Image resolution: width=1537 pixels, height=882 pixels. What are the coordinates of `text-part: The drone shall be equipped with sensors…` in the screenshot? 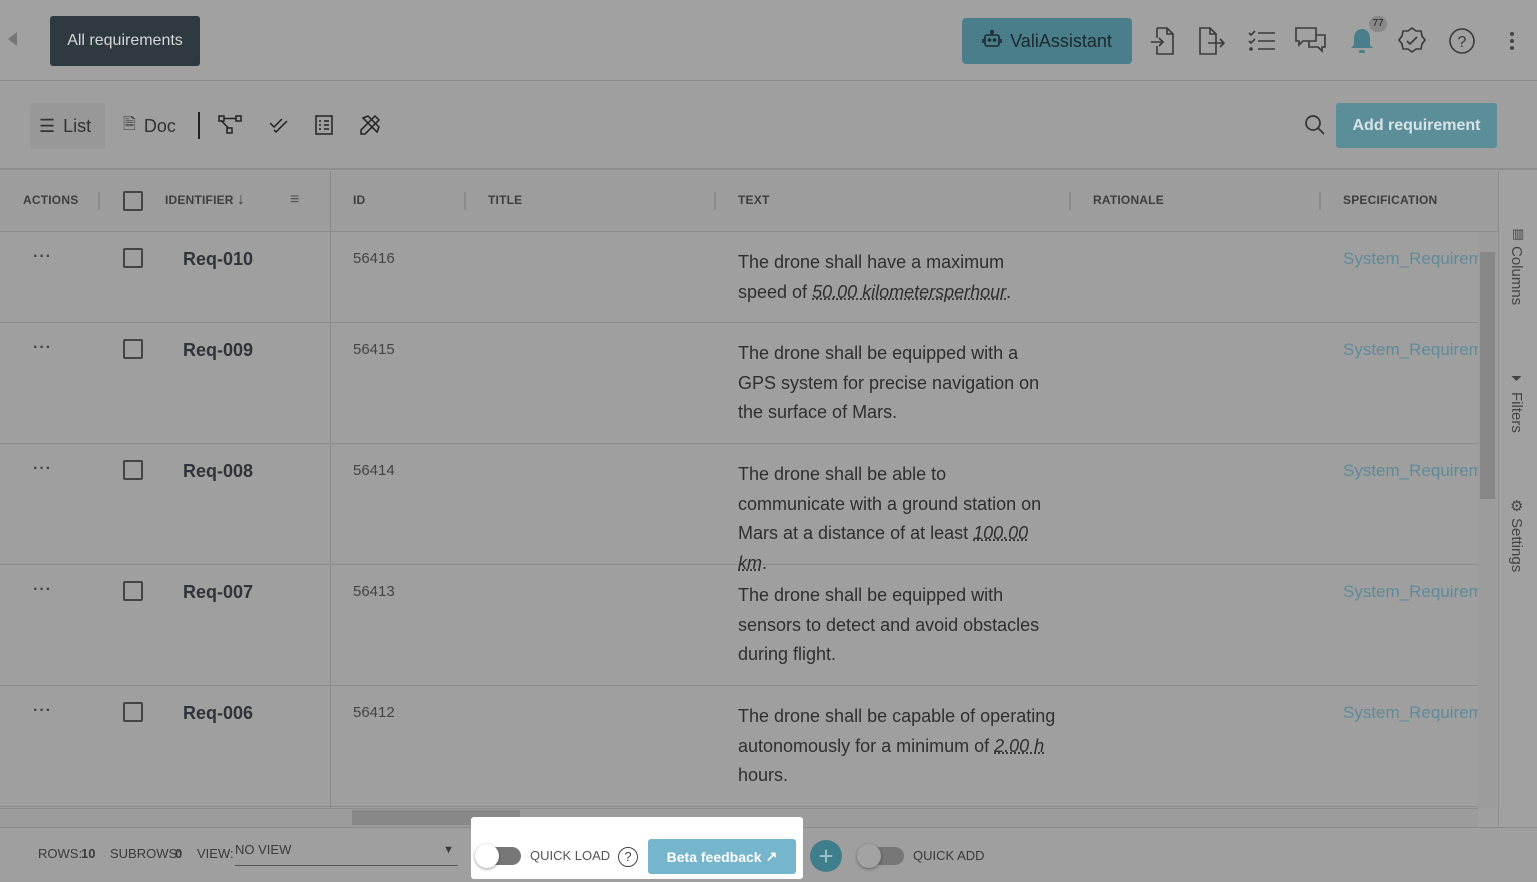 It's located at (889, 624).